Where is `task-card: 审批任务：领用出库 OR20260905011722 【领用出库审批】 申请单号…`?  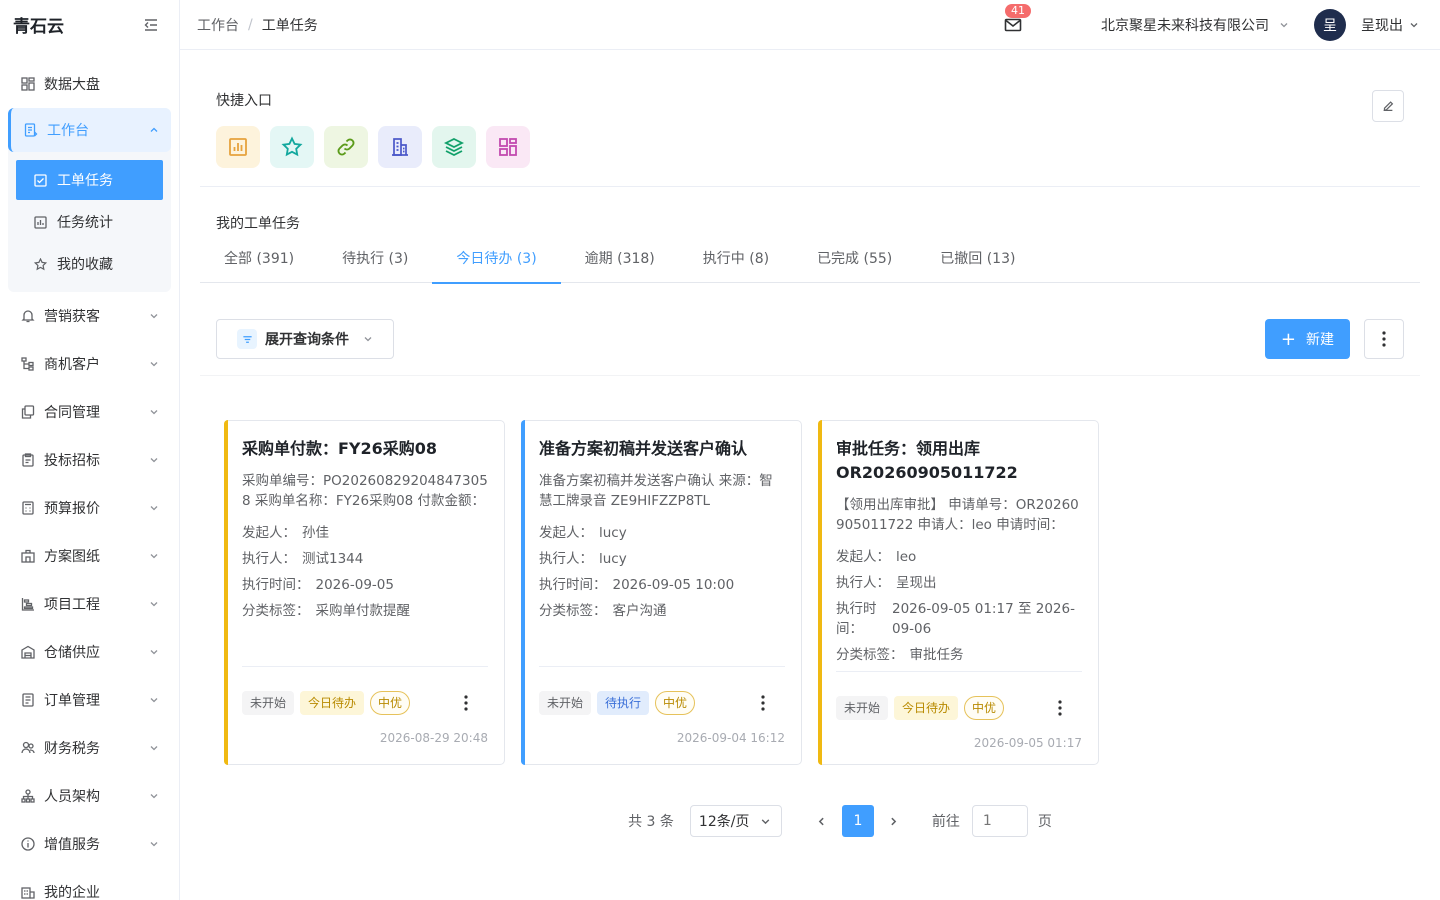 task-card: 审批任务：领用出库 OR20260905011722 【领用出库审批】 申请单号… is located at coordinates (958, 592).